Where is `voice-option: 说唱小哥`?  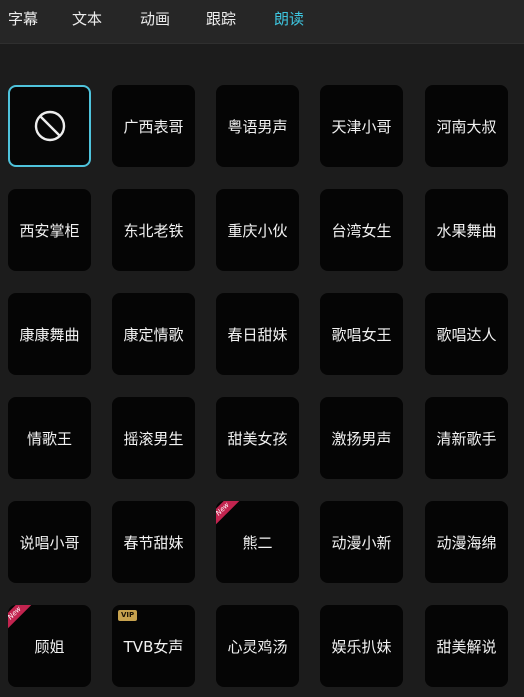
voice-option: 说唱小哥 is located at coordinates (49, 542).